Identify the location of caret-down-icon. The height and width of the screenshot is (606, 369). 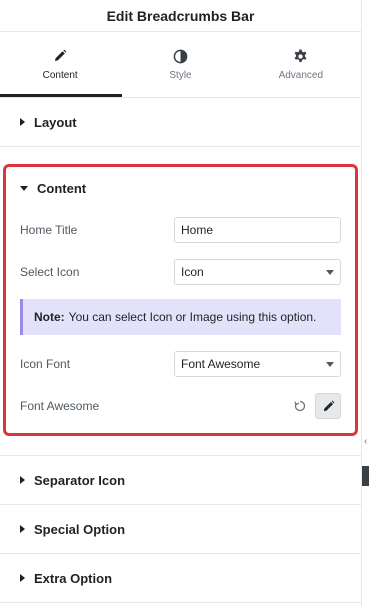
(24, 188).